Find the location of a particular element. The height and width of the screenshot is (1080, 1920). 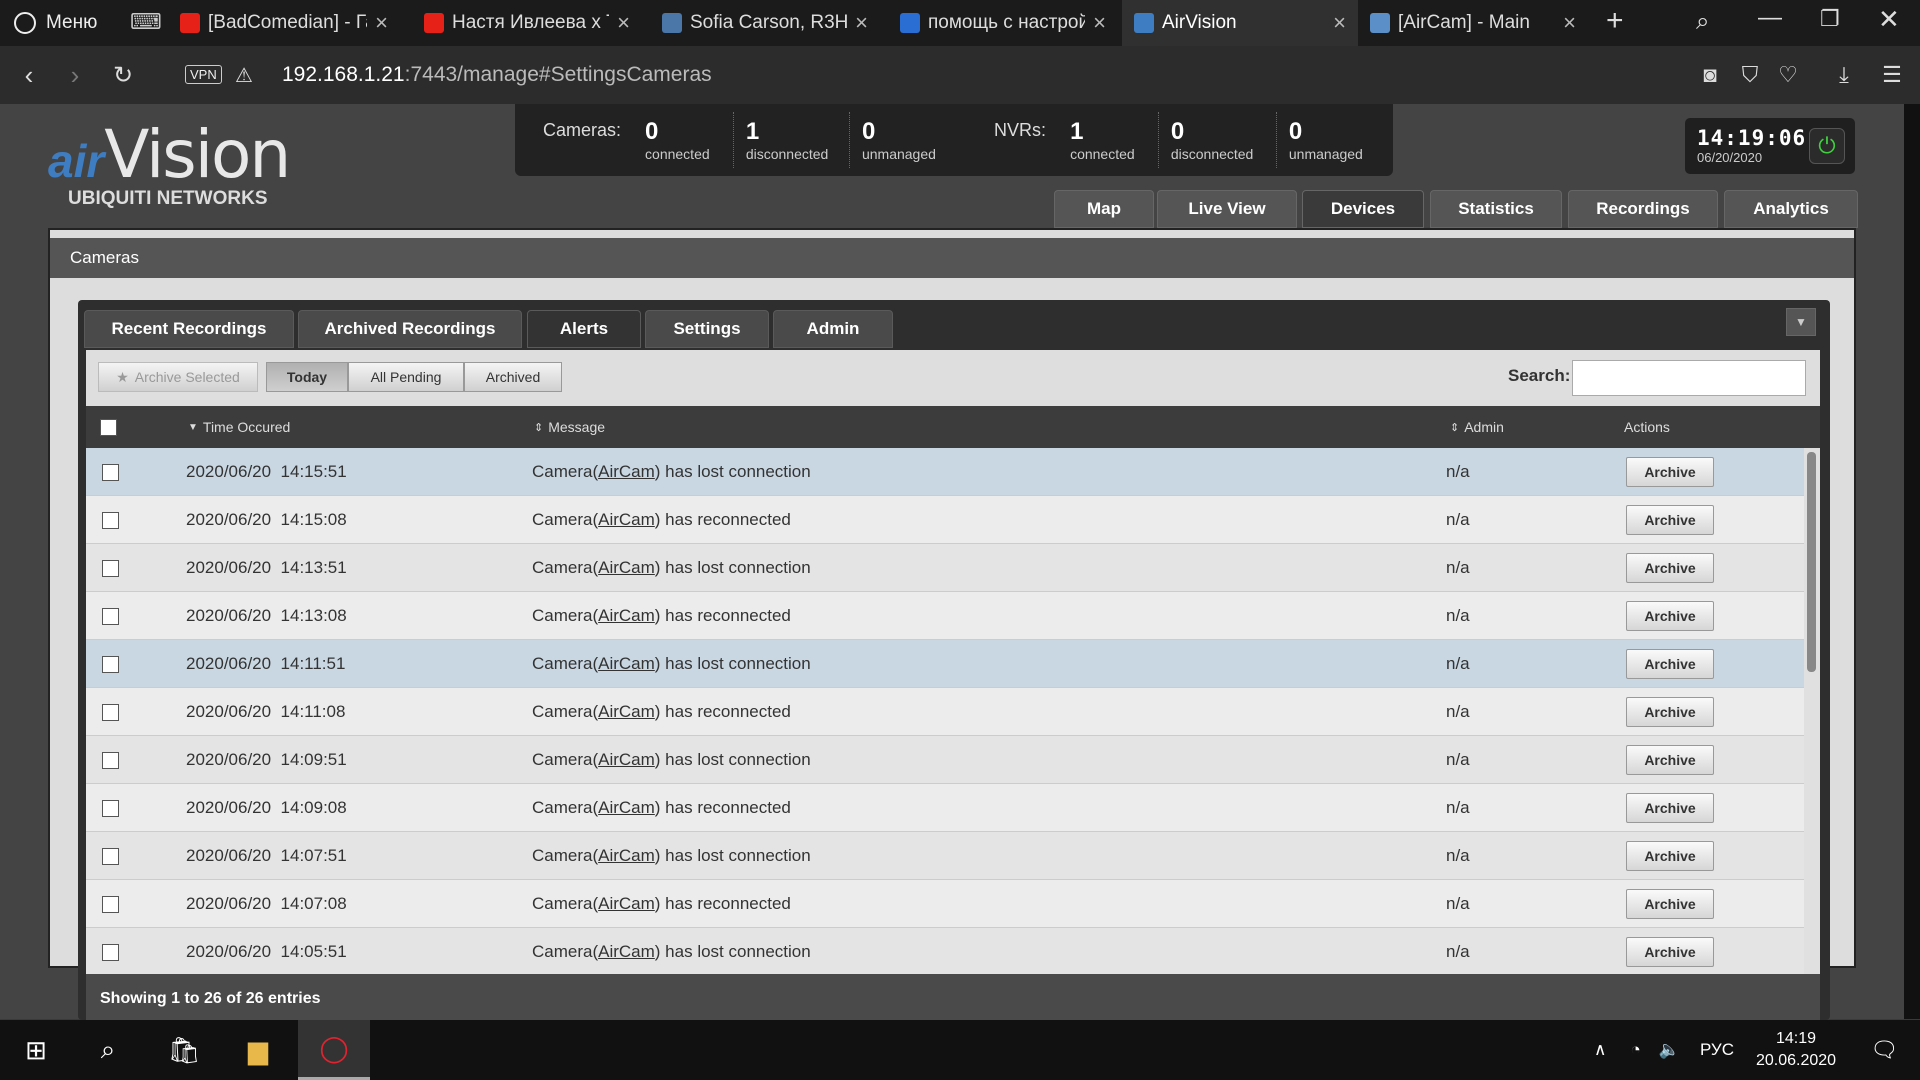

new-tab-button: + is located at coordinates (1615, 21).